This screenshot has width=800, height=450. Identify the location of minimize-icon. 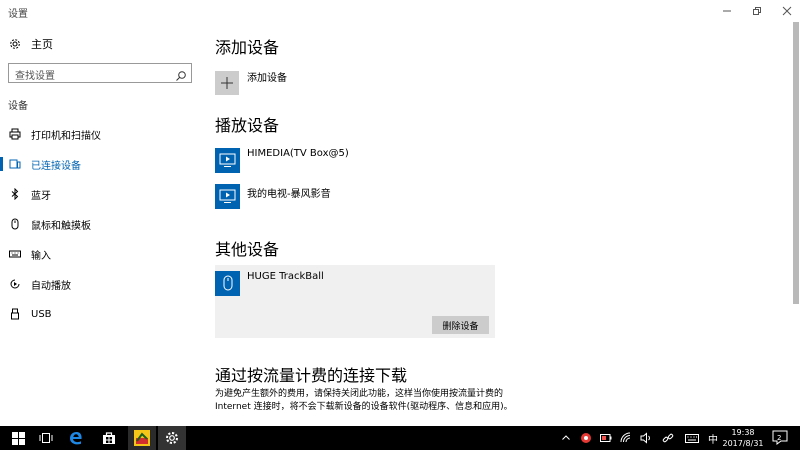
(727, 11).